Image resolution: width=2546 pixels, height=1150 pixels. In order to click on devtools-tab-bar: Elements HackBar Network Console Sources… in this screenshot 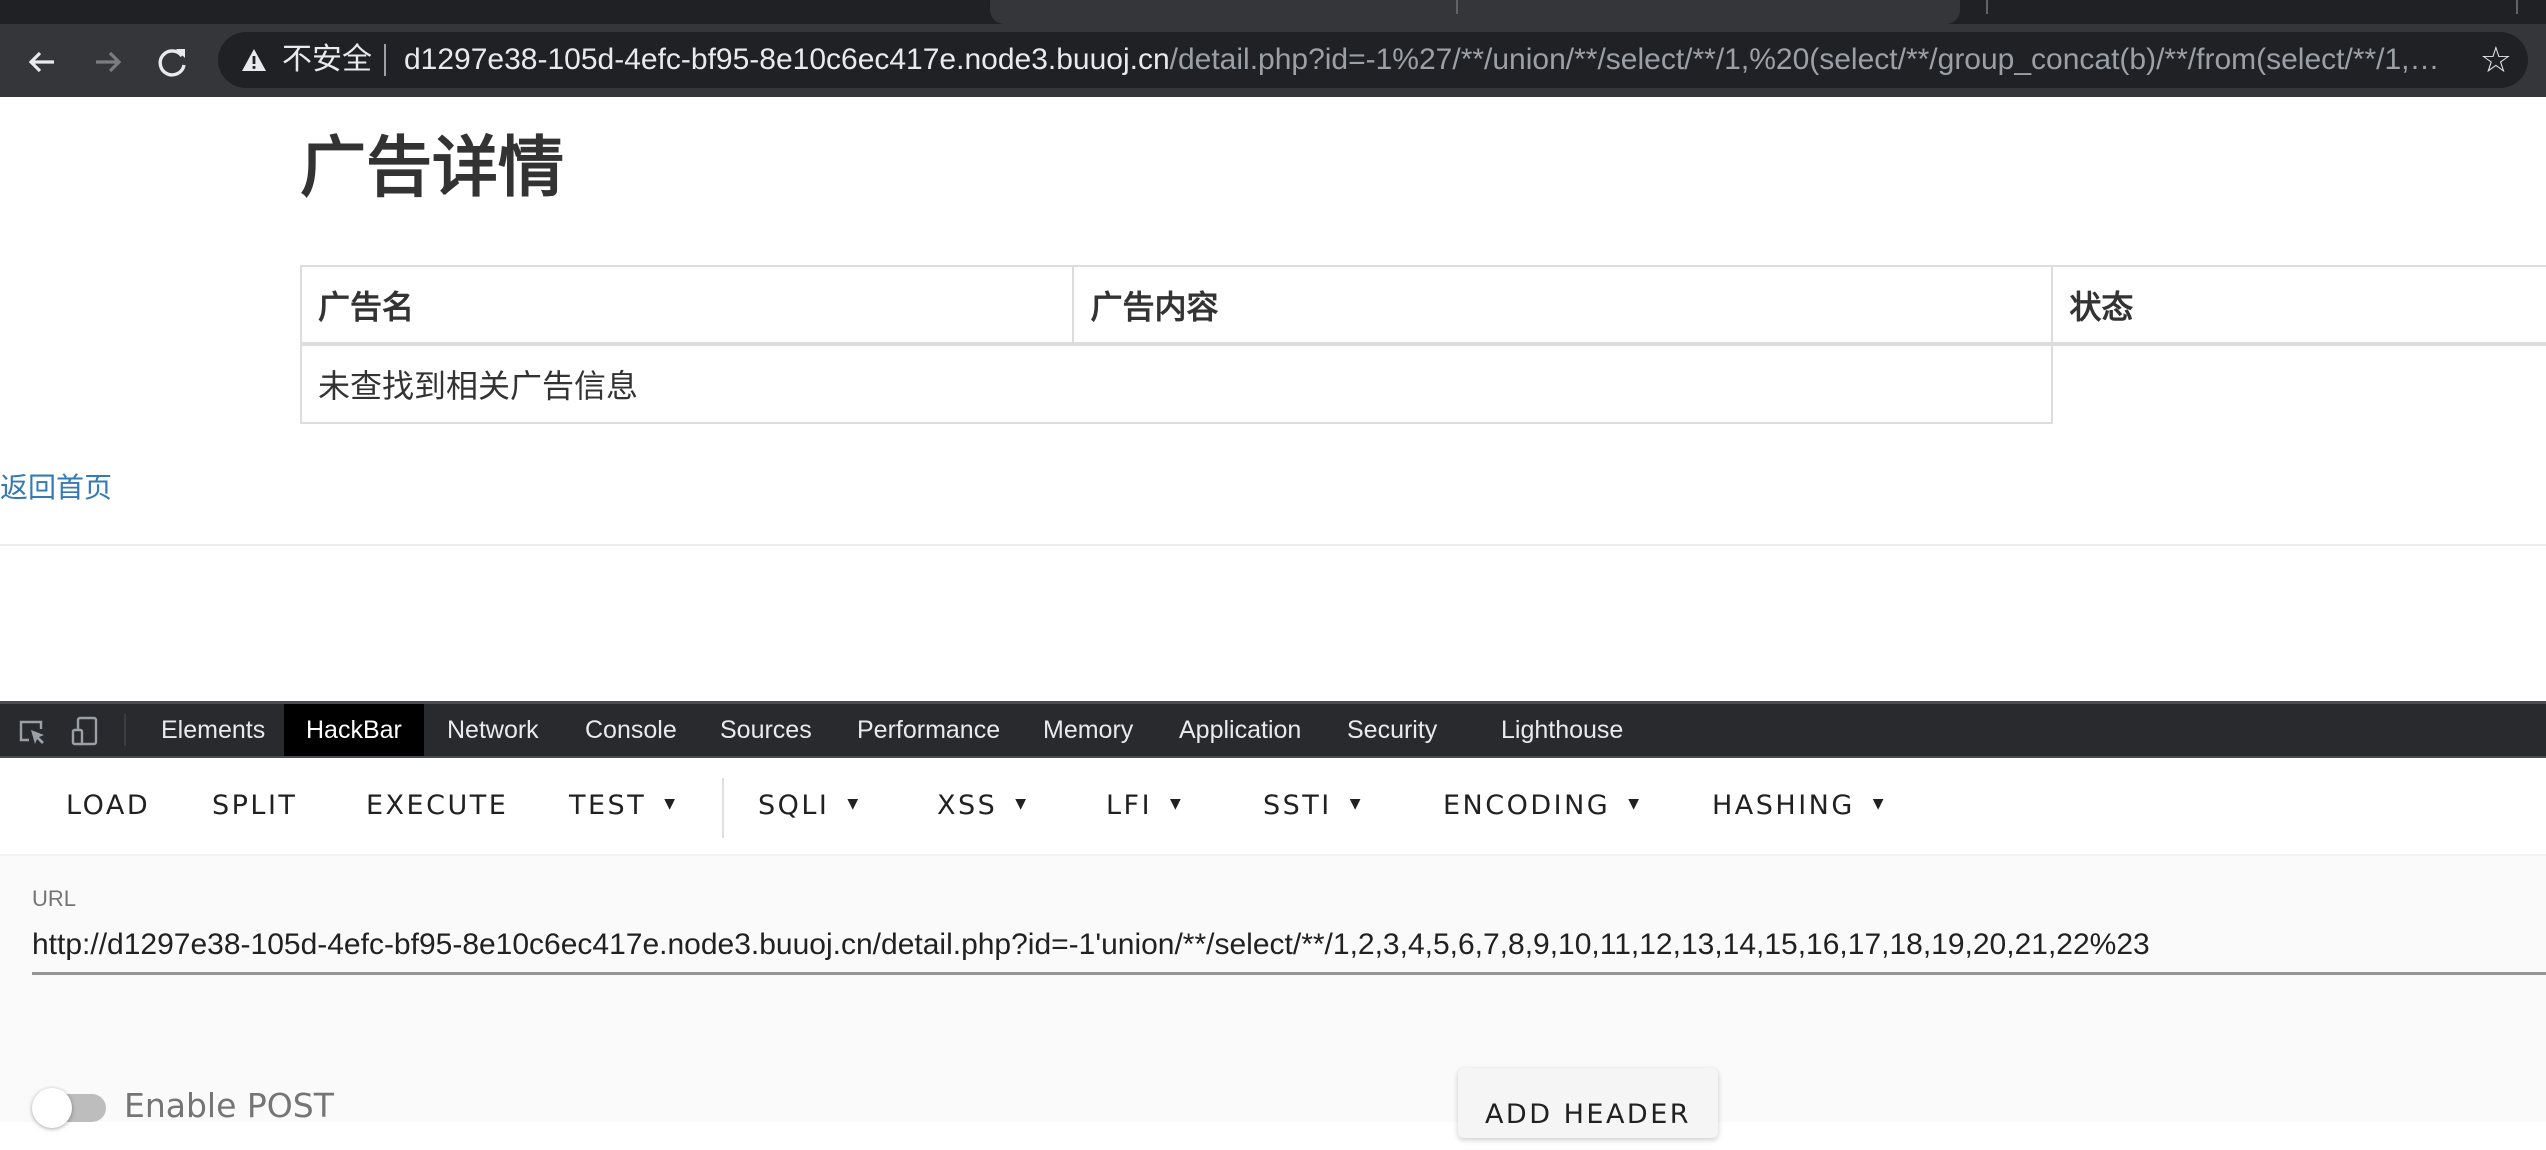, I will do `click(1273, 730)`.